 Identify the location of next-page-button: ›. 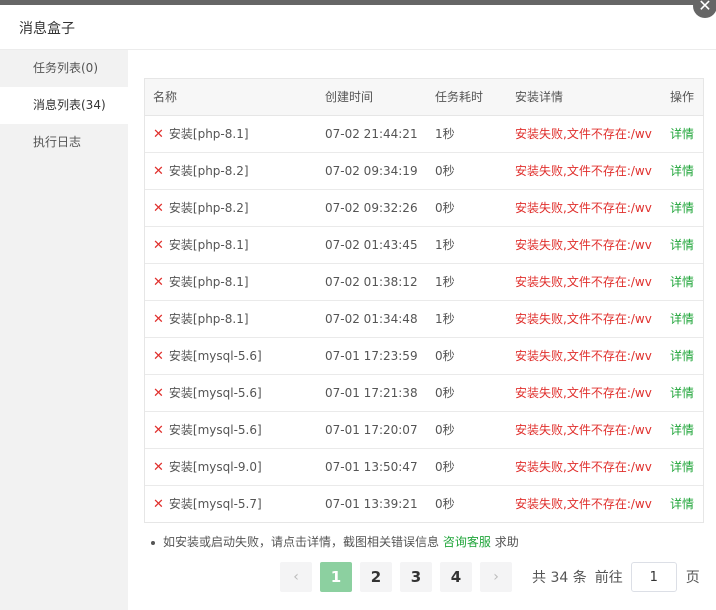
(496, 577).